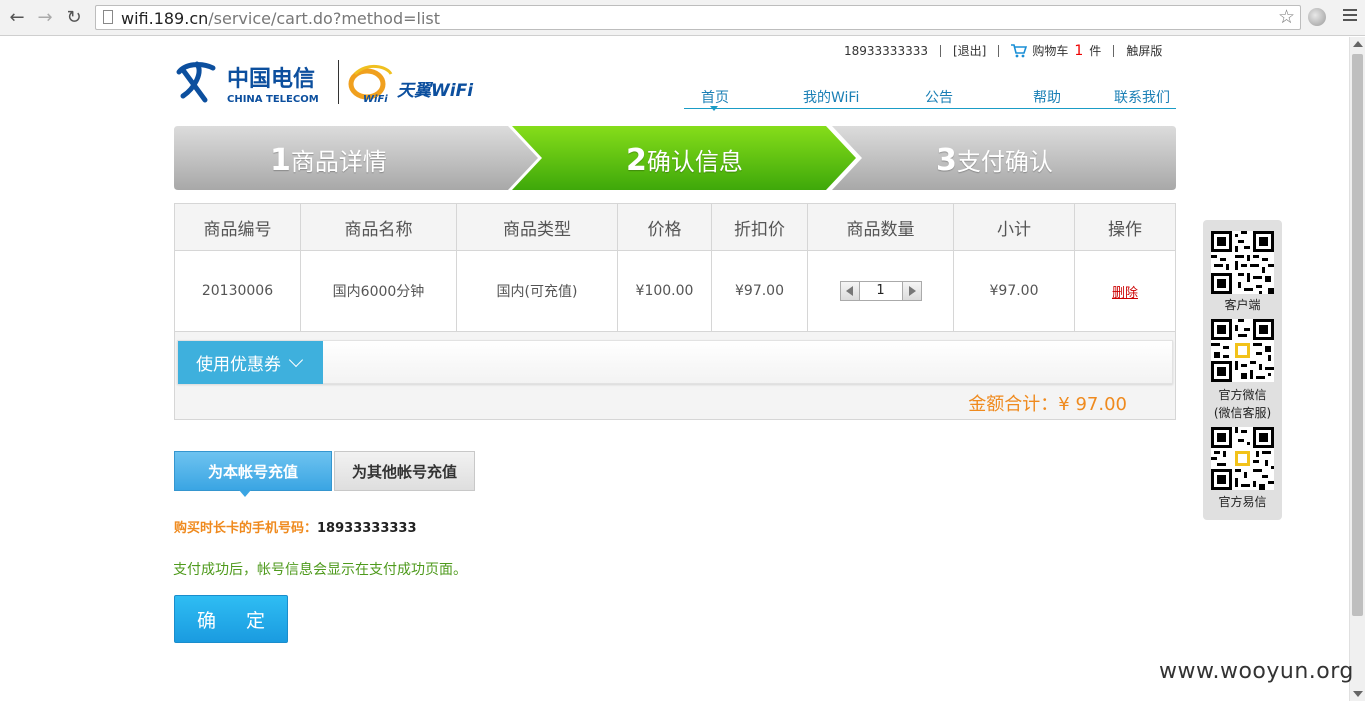 Image resolution: width=1365 pixels, height=701 pixels. I want to click on china-telecom-logo: 中国电信 CHINA TELECOM, so click(255, 83).